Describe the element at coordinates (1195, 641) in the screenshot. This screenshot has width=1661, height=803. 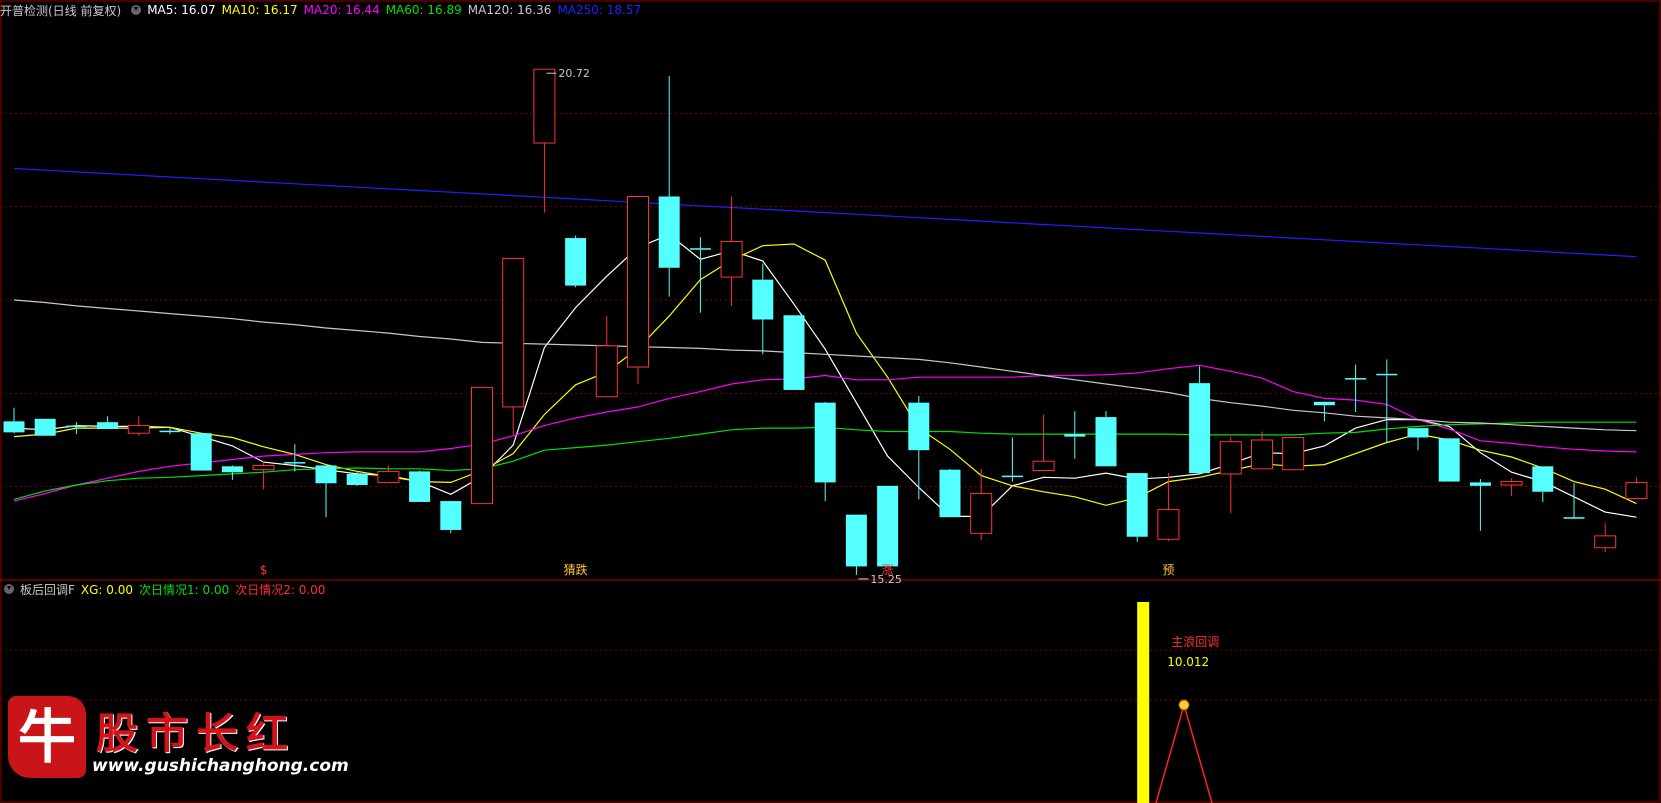
I see `sub-signal-text: 主浪回调` at that location.